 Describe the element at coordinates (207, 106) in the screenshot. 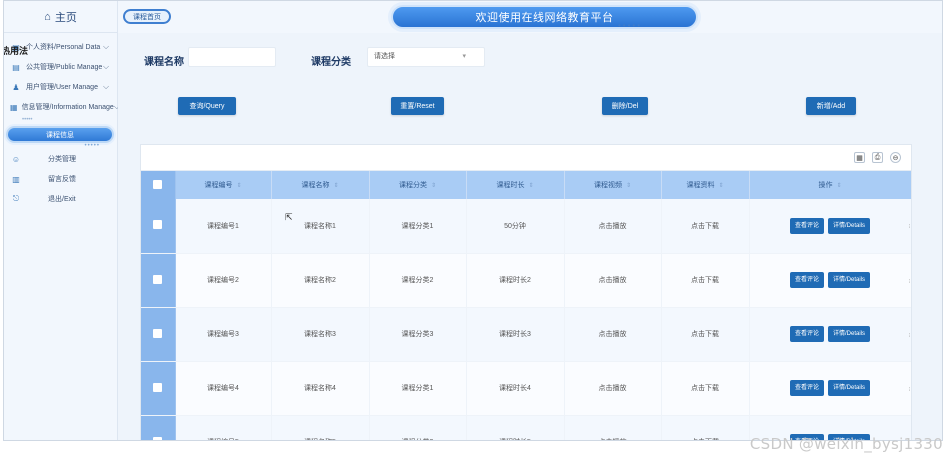

I see `query-button: 查询/Query` at that location.